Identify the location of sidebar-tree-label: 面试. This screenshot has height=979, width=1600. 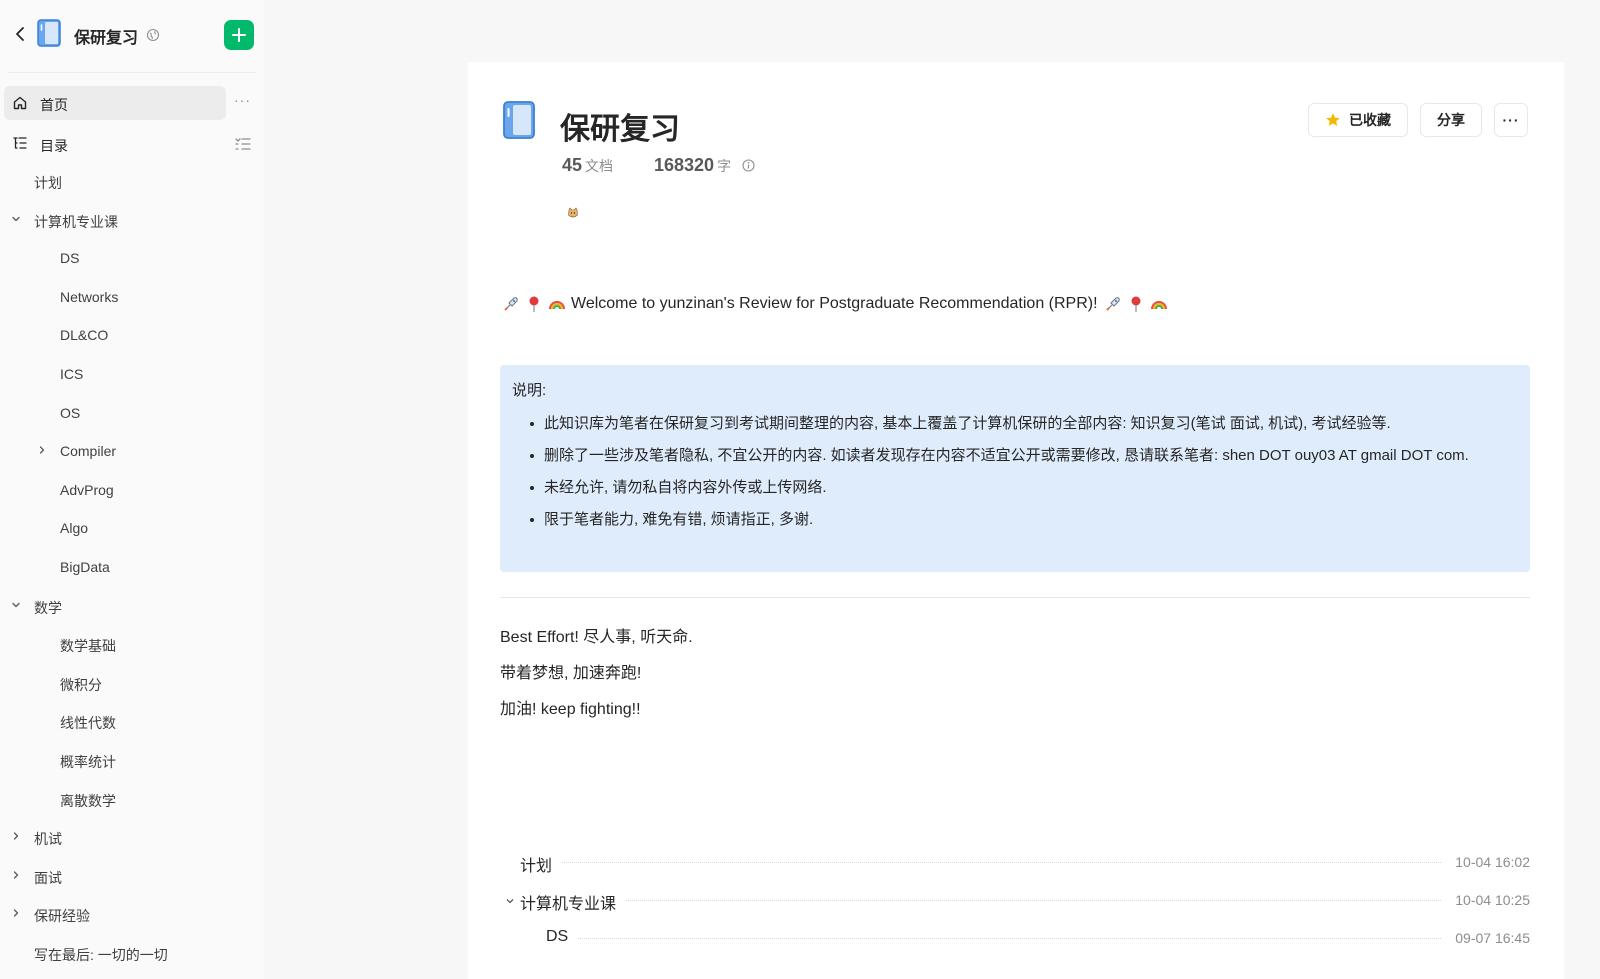
(48, 877).